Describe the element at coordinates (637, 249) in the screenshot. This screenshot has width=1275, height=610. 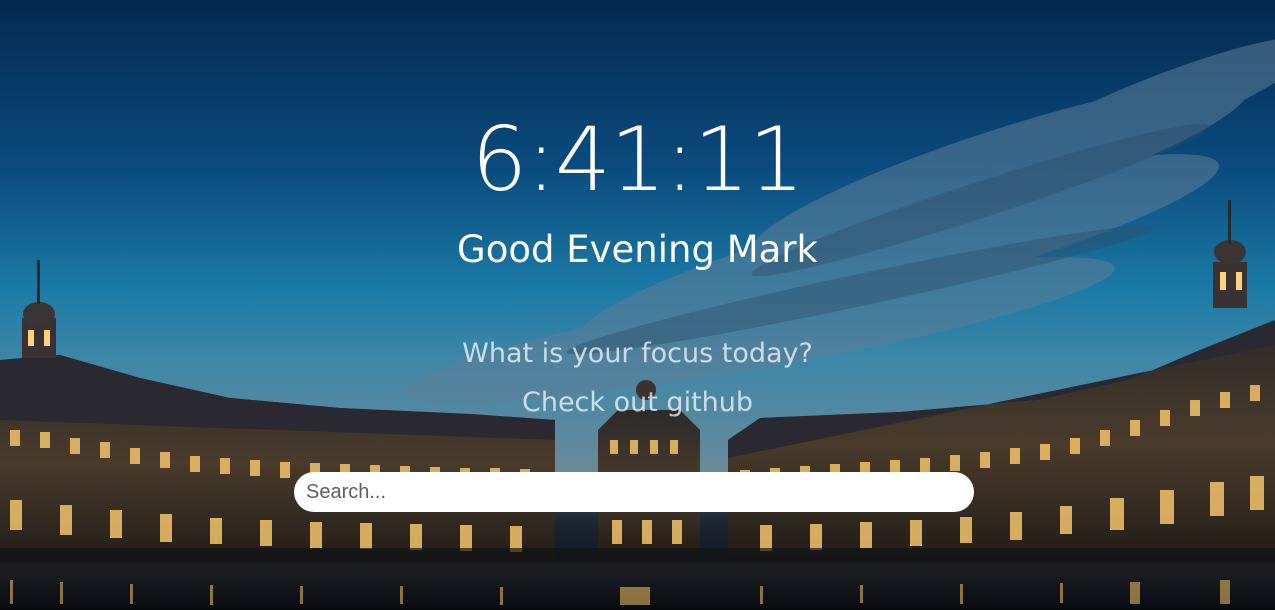
I see `greeting: Good Evening Mark` at that location.